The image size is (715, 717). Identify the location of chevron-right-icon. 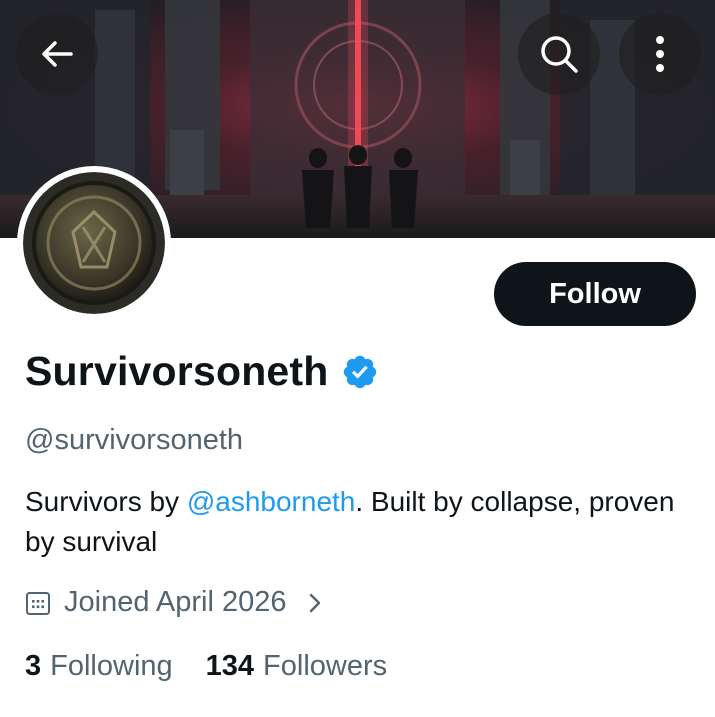
(314, 602).